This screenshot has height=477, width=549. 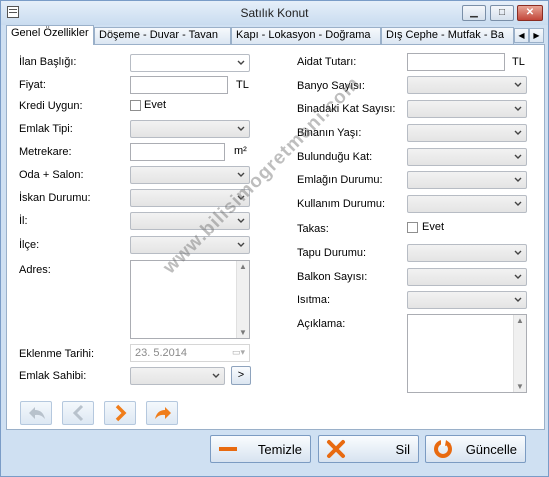 I want to click on redo-arrow-icon, so click(x=163, y=413).